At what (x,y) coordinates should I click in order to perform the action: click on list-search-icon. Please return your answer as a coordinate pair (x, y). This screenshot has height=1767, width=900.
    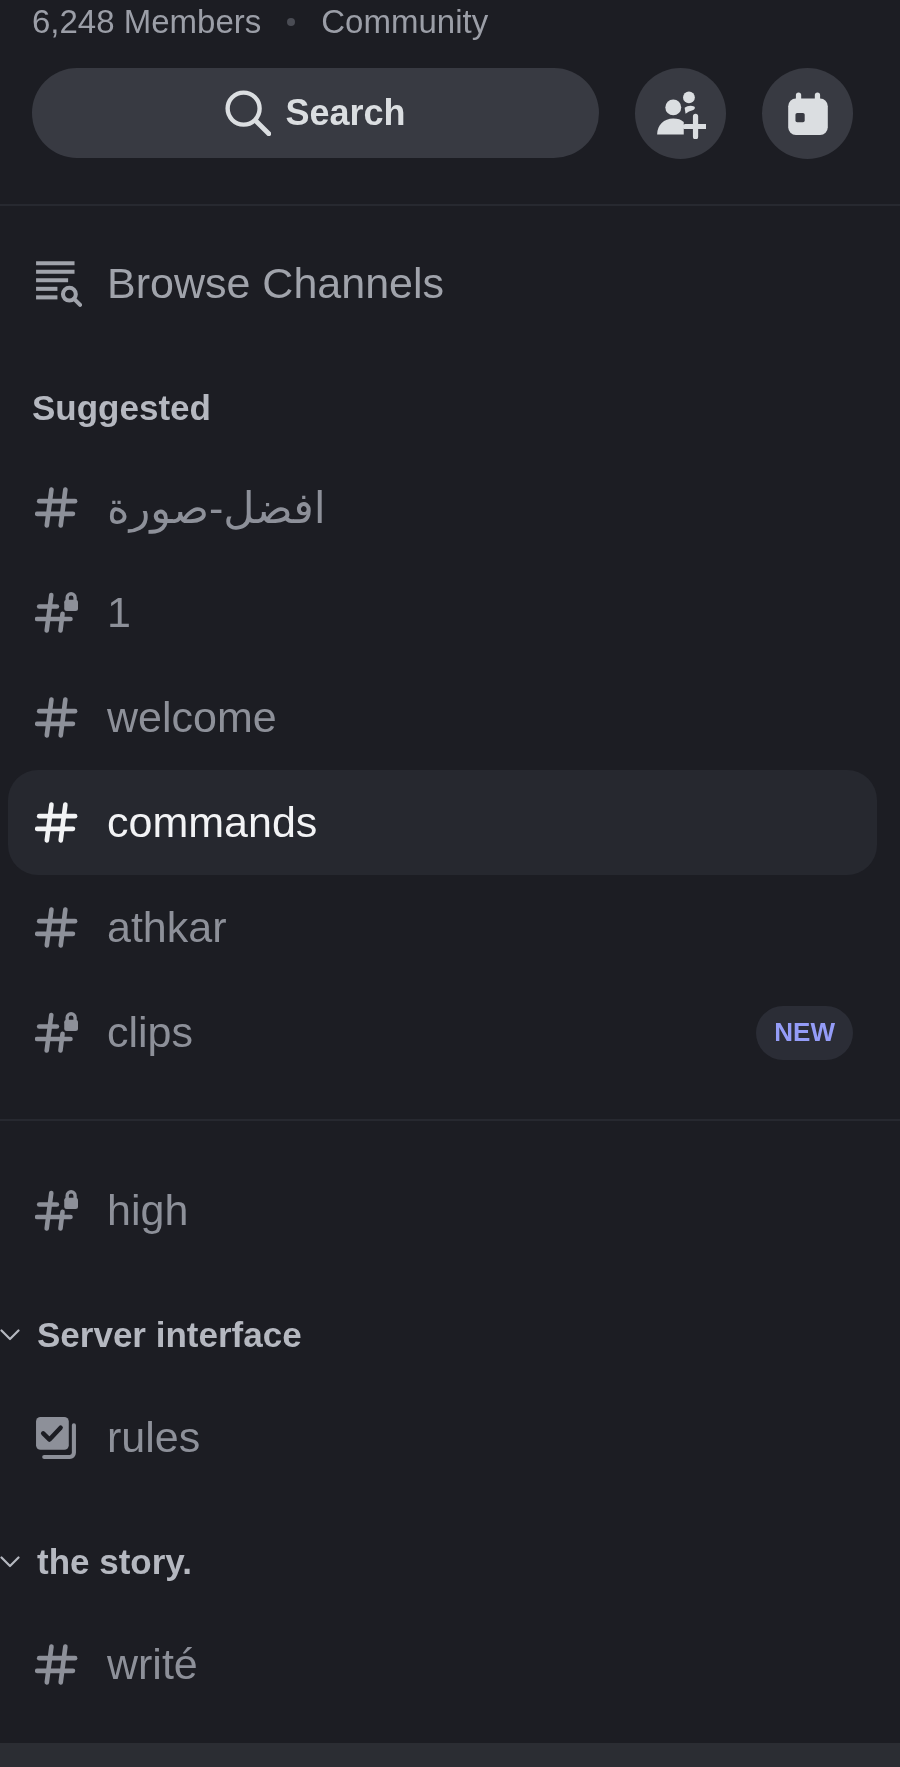
    Looking at the image, I should click on (58, 283).